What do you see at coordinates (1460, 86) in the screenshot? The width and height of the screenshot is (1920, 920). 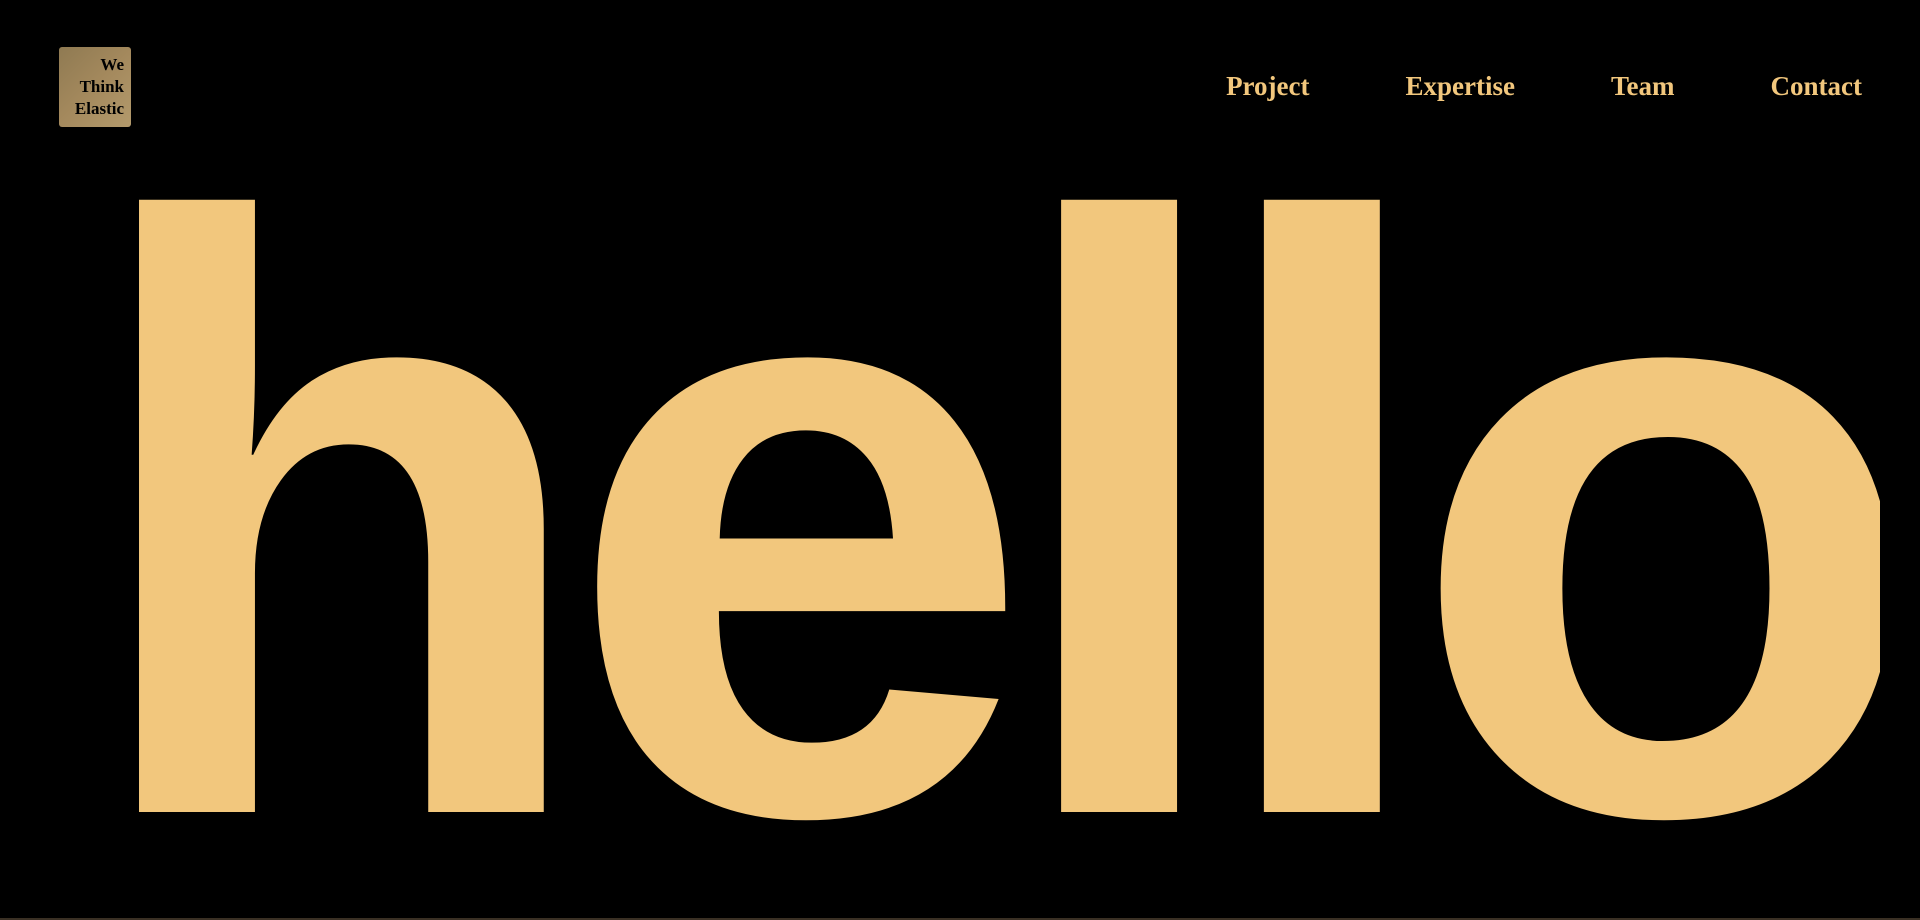 I see `nav-link-expertise: Expertise` at bounding box center [1460, 86].